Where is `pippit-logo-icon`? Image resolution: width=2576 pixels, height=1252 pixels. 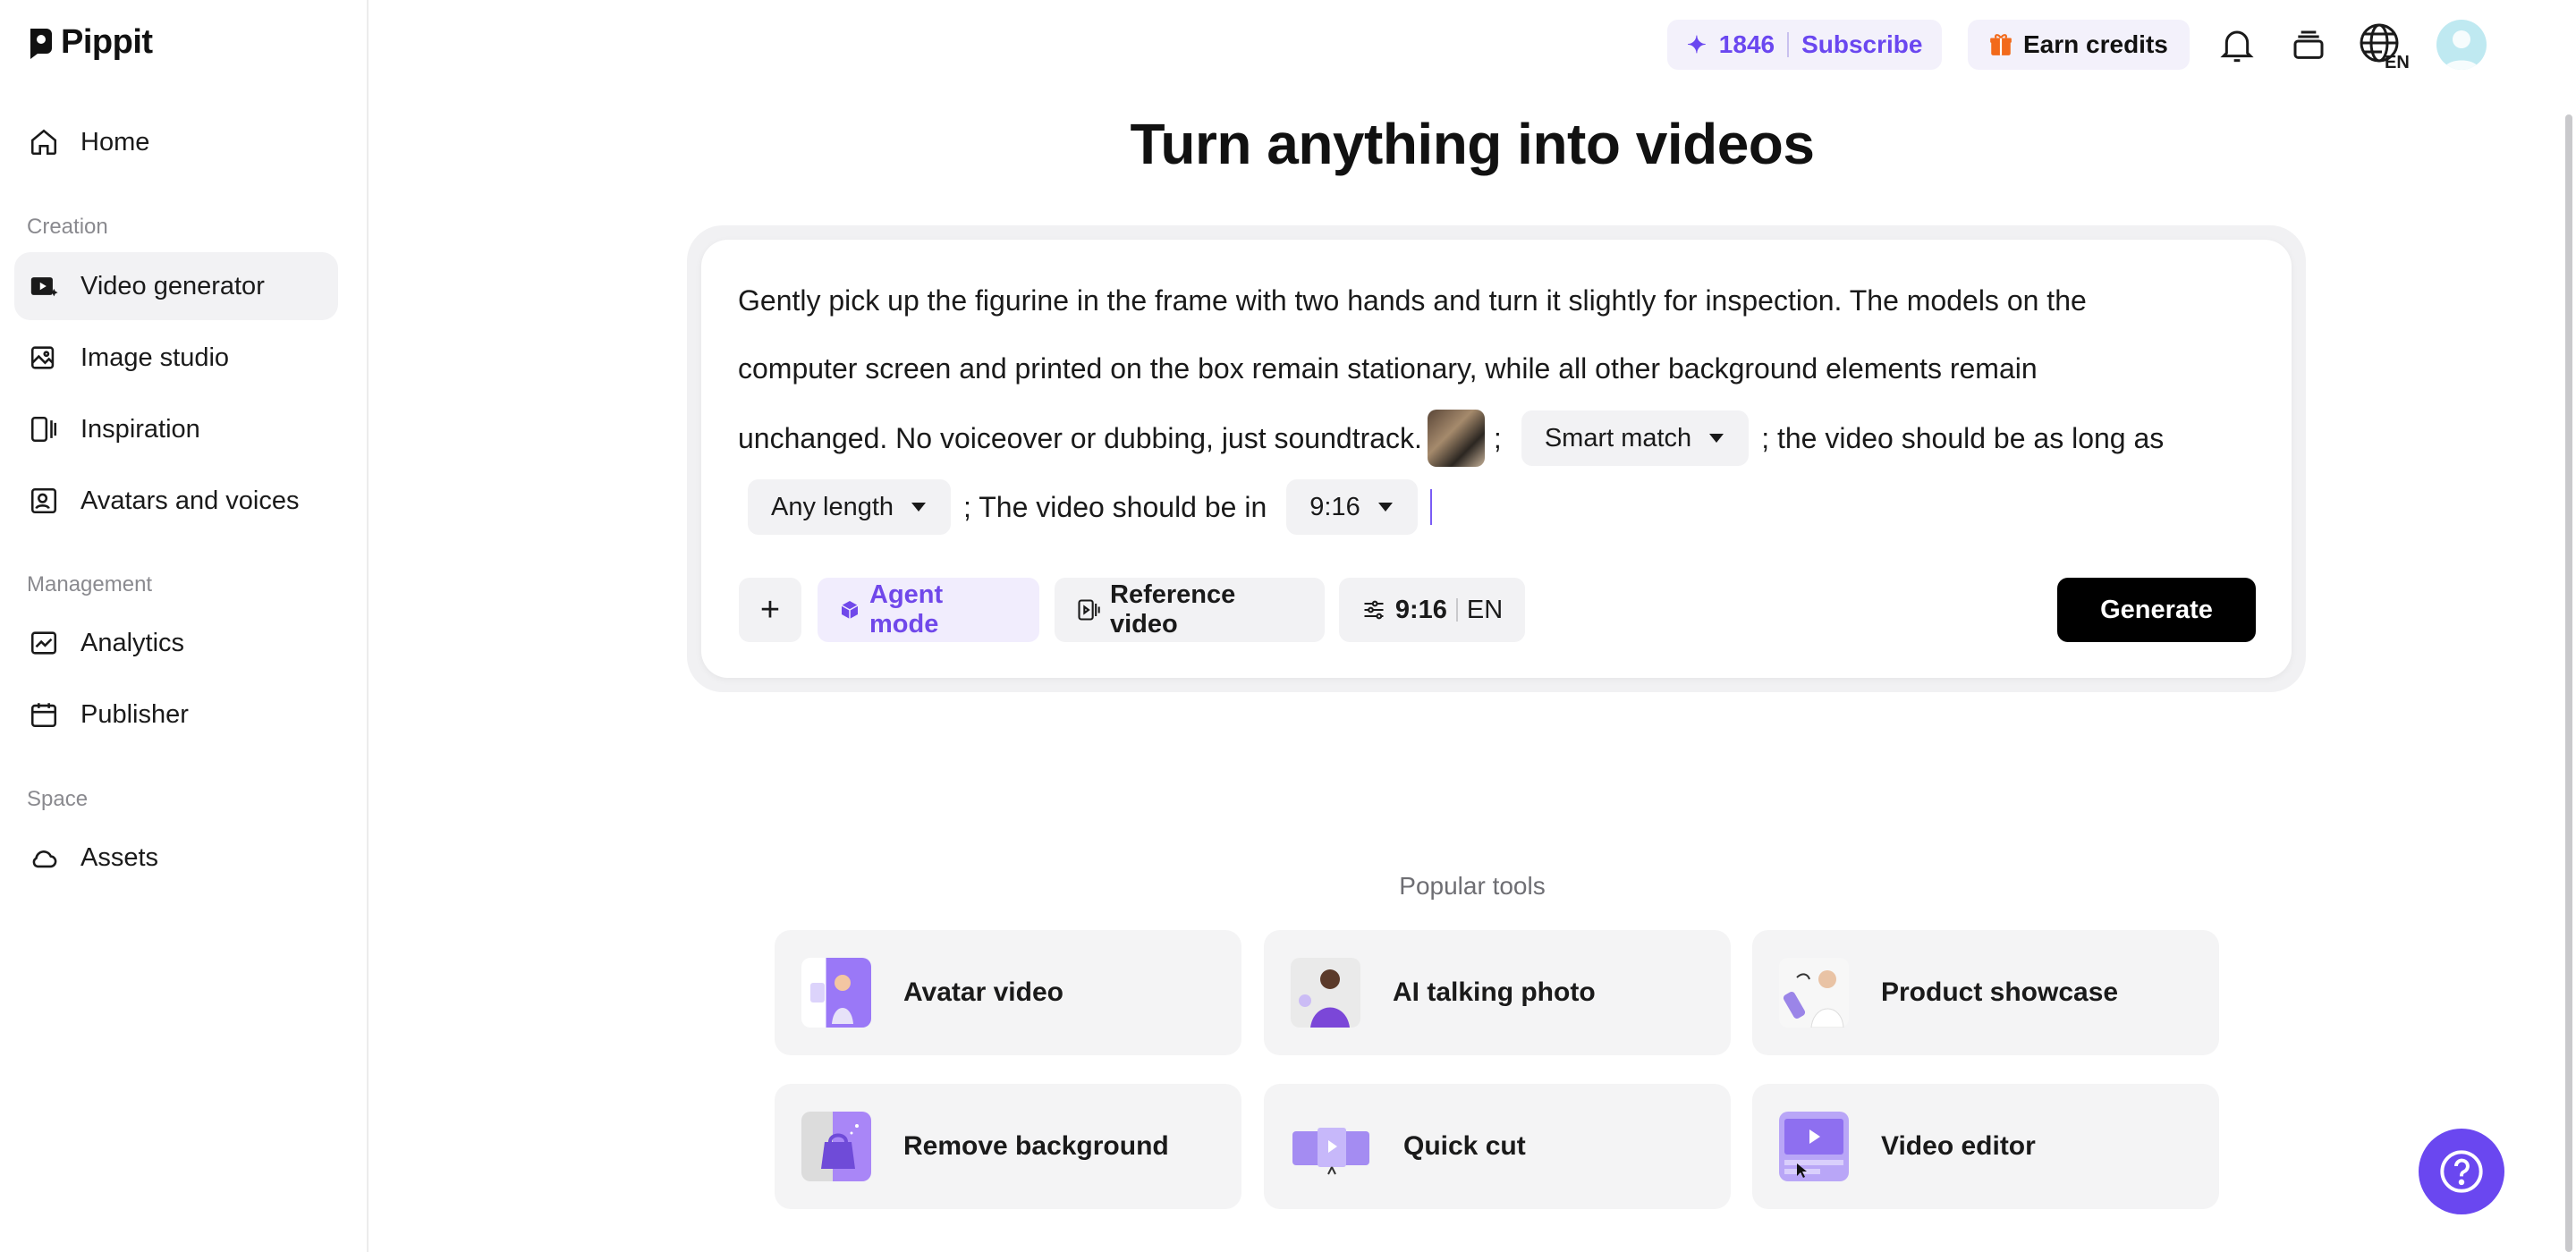
pippit-logo-icon is located at coordinates (41, 43).